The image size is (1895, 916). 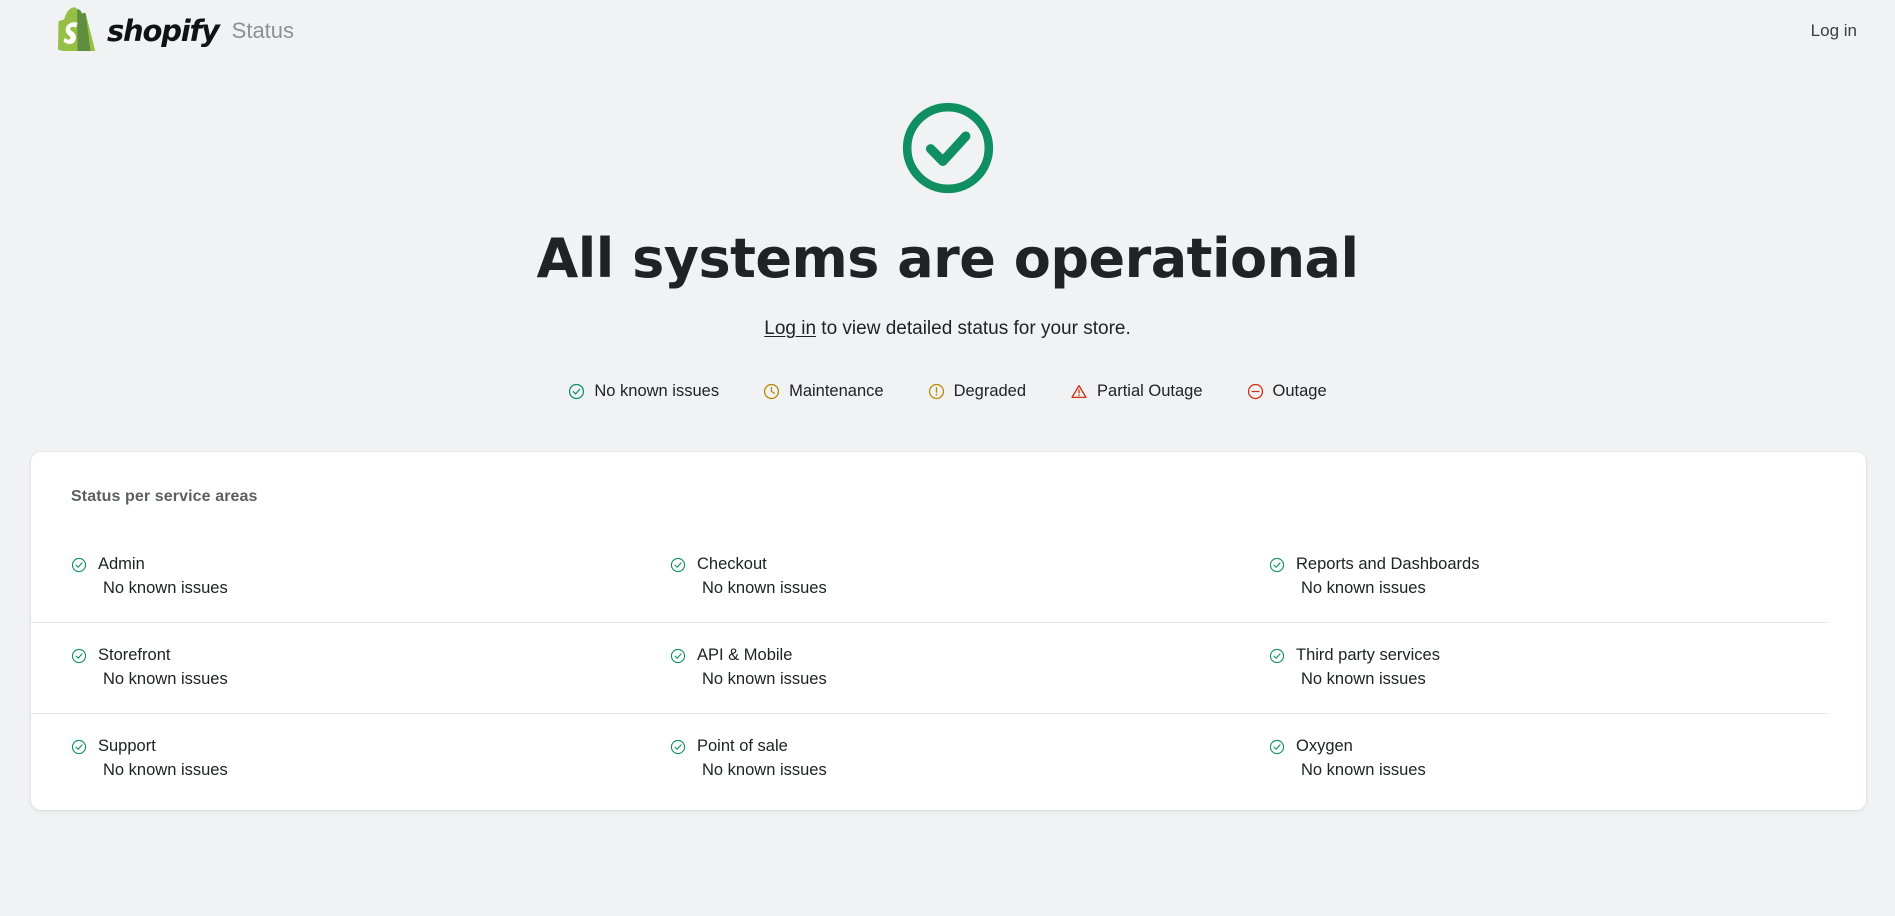 I want to click on brand-subtitle: Status, so click(x=263, y=30).